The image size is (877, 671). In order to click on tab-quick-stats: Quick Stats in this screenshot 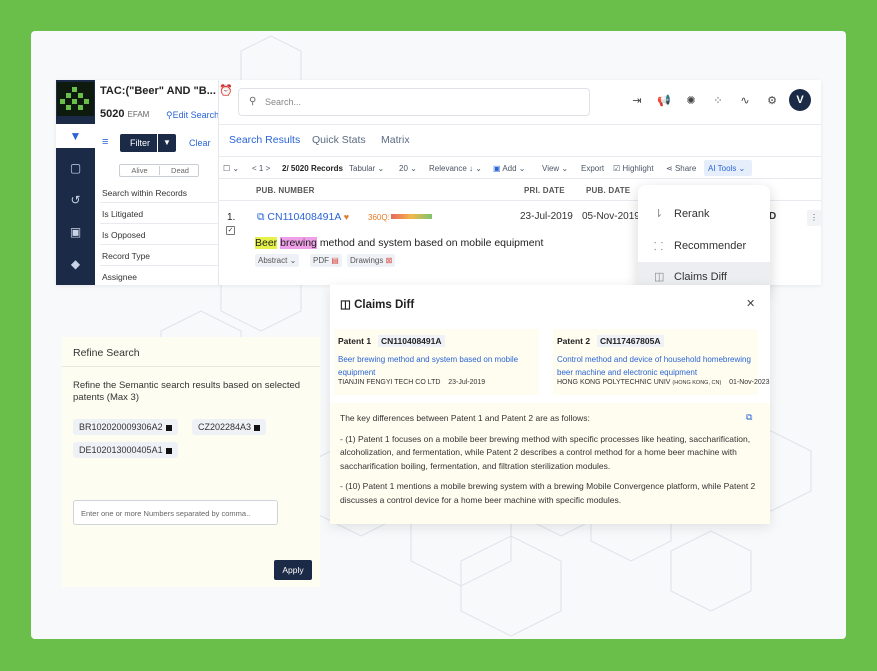, I will do `click(339, 140)`.